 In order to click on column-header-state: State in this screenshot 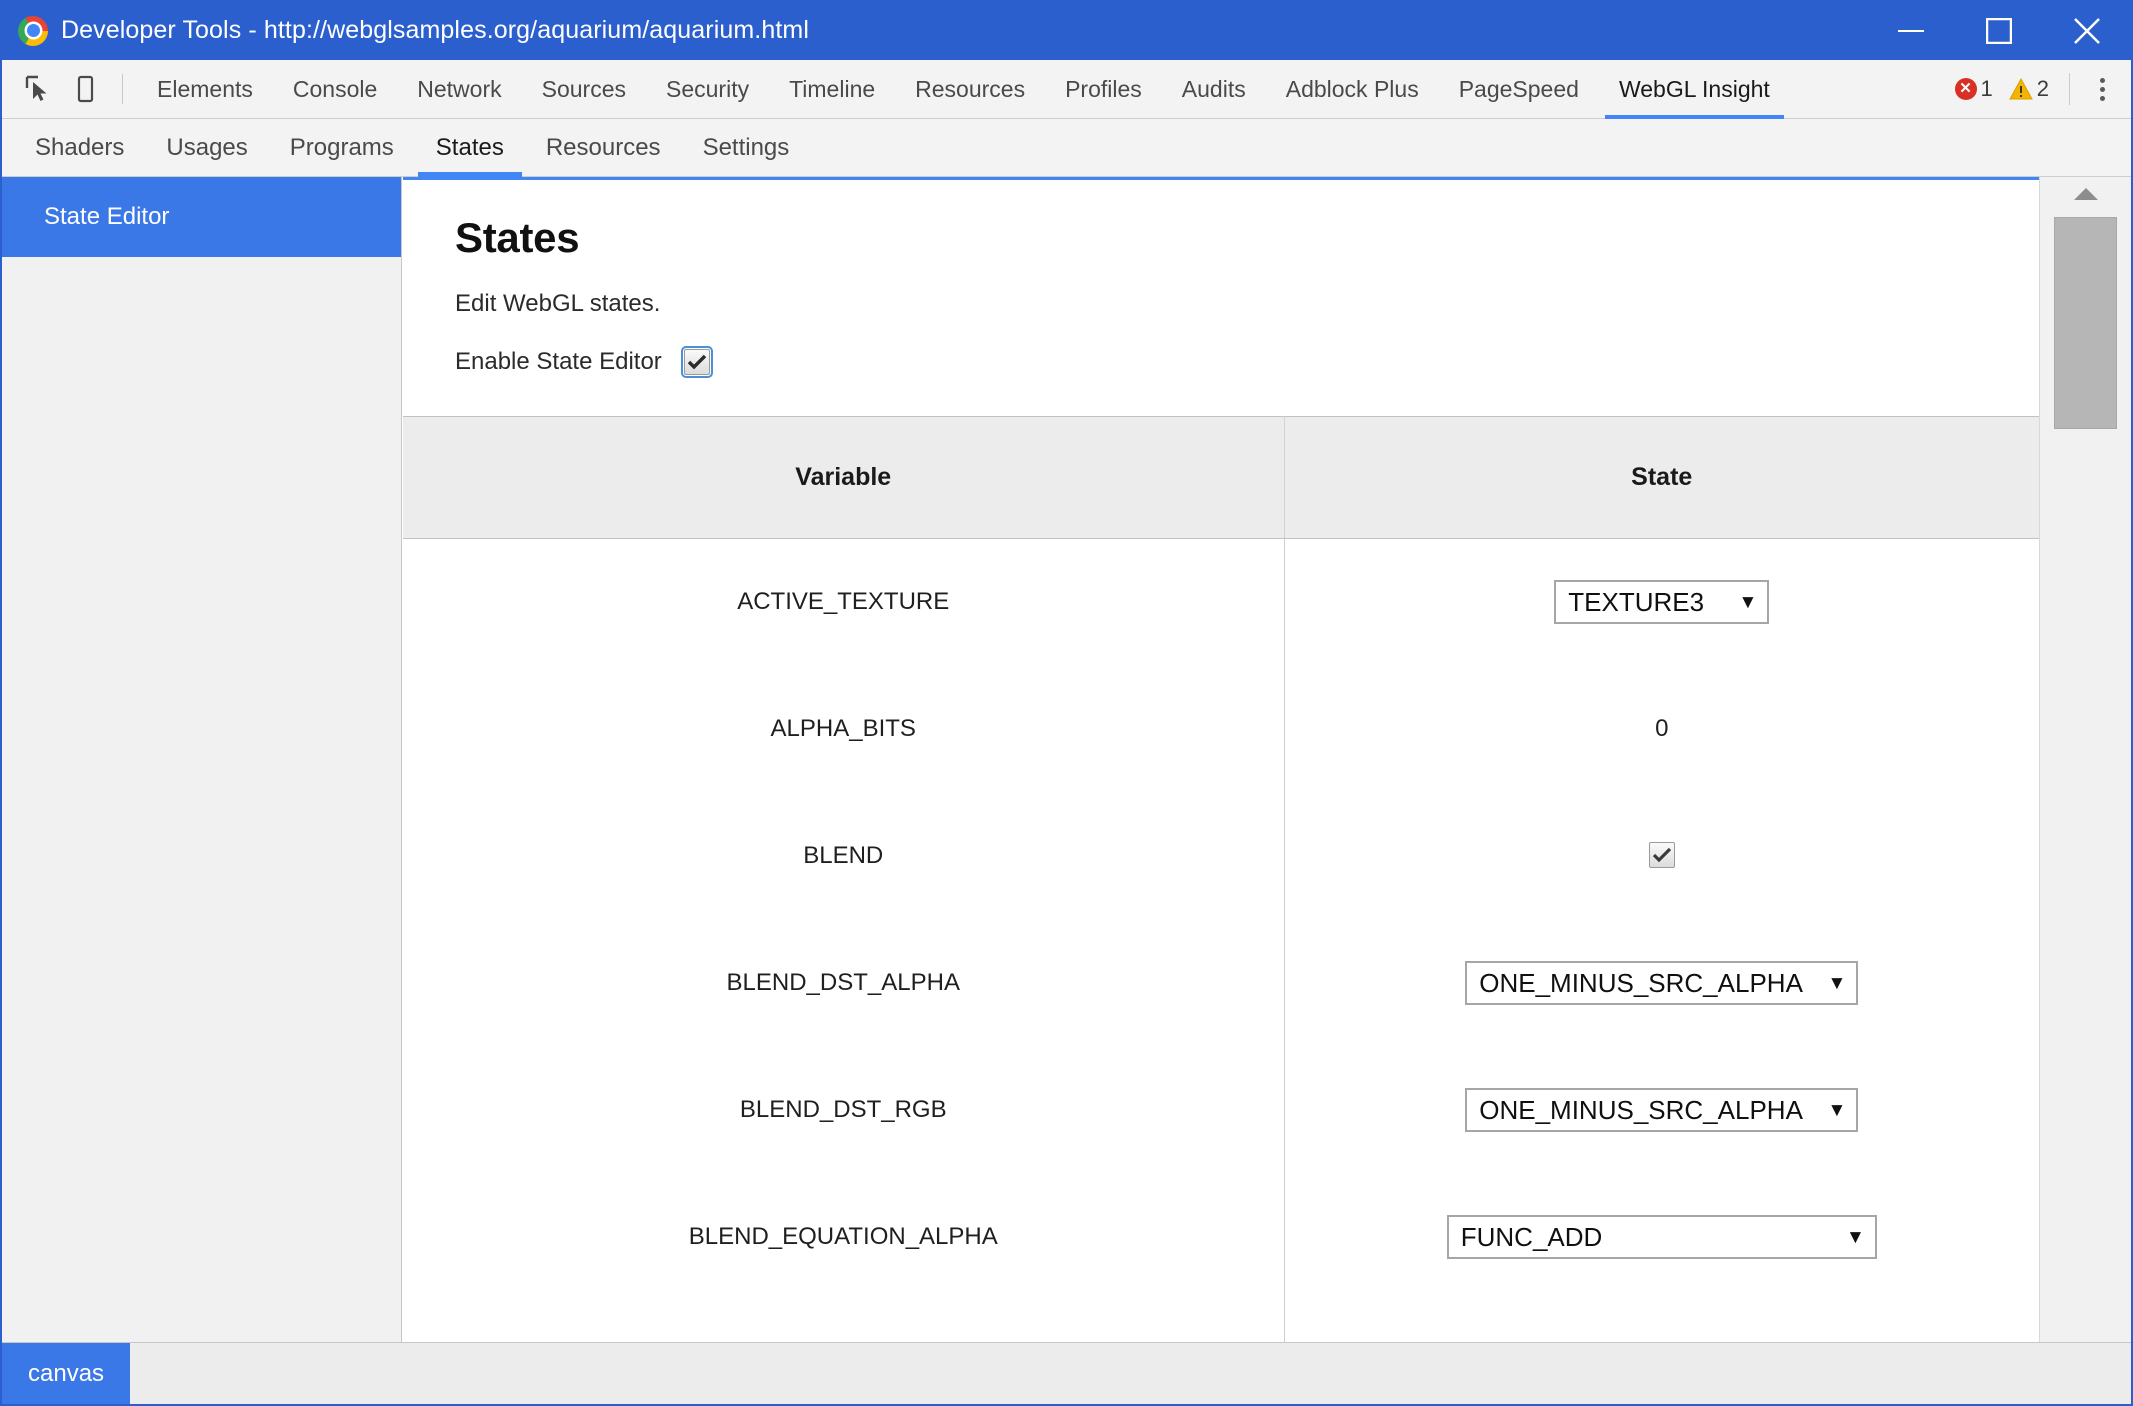, I will do `click(1661, 477)`.